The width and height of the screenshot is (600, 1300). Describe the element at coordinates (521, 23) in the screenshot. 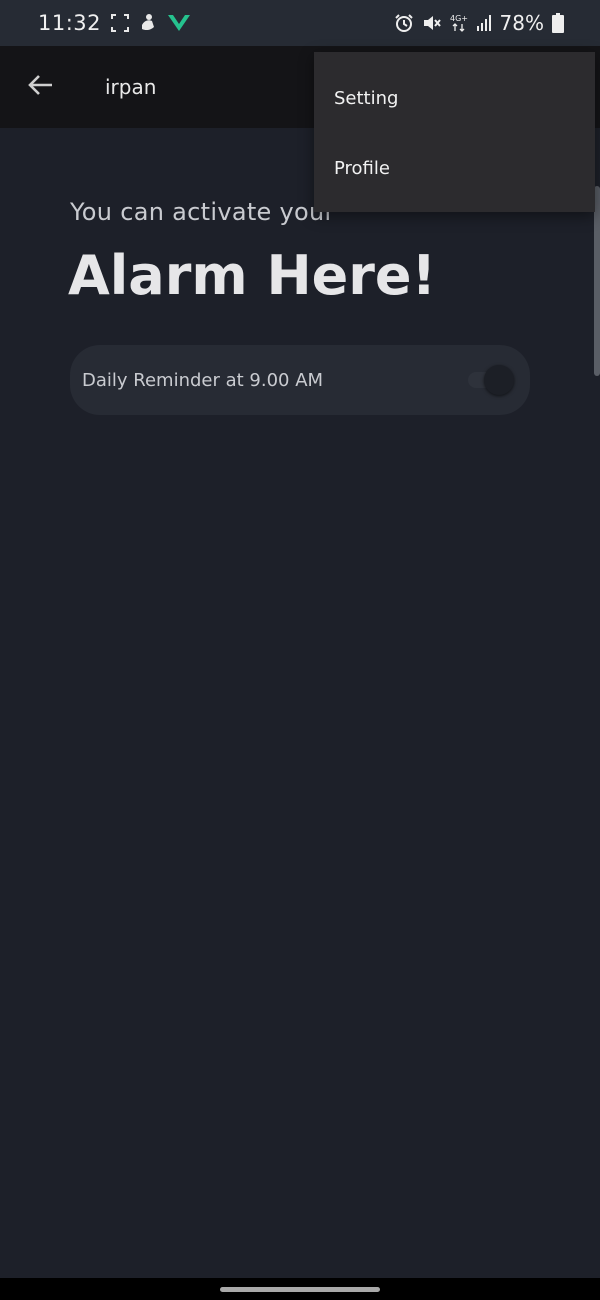

I see `battery-percent: 78%` at that location.